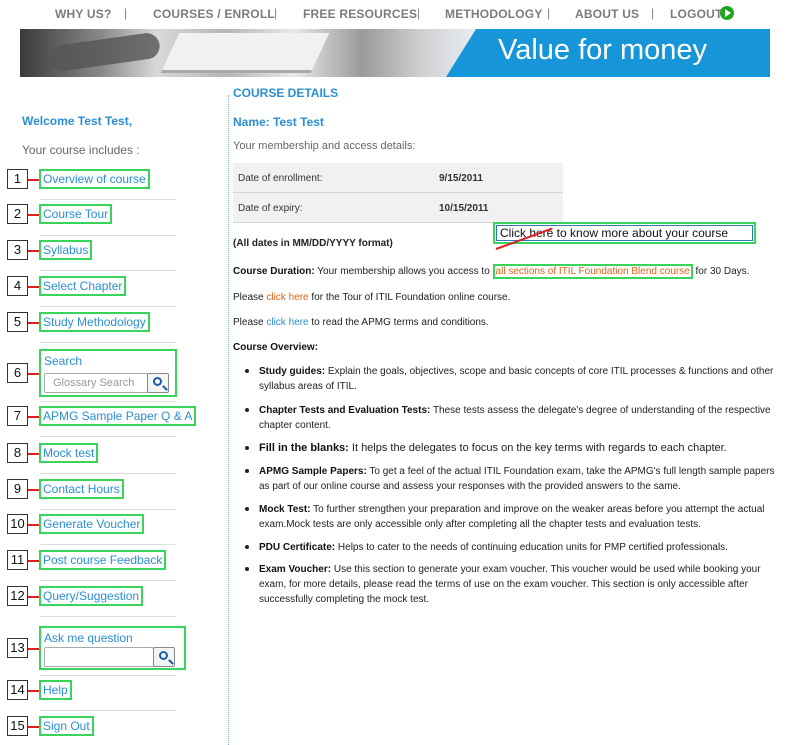 This screenshot has height=745, width=800. Describe the element at coordinates (324, 146) in the screenshot. I see `access-details-label: Your membership and access details:` at that location.